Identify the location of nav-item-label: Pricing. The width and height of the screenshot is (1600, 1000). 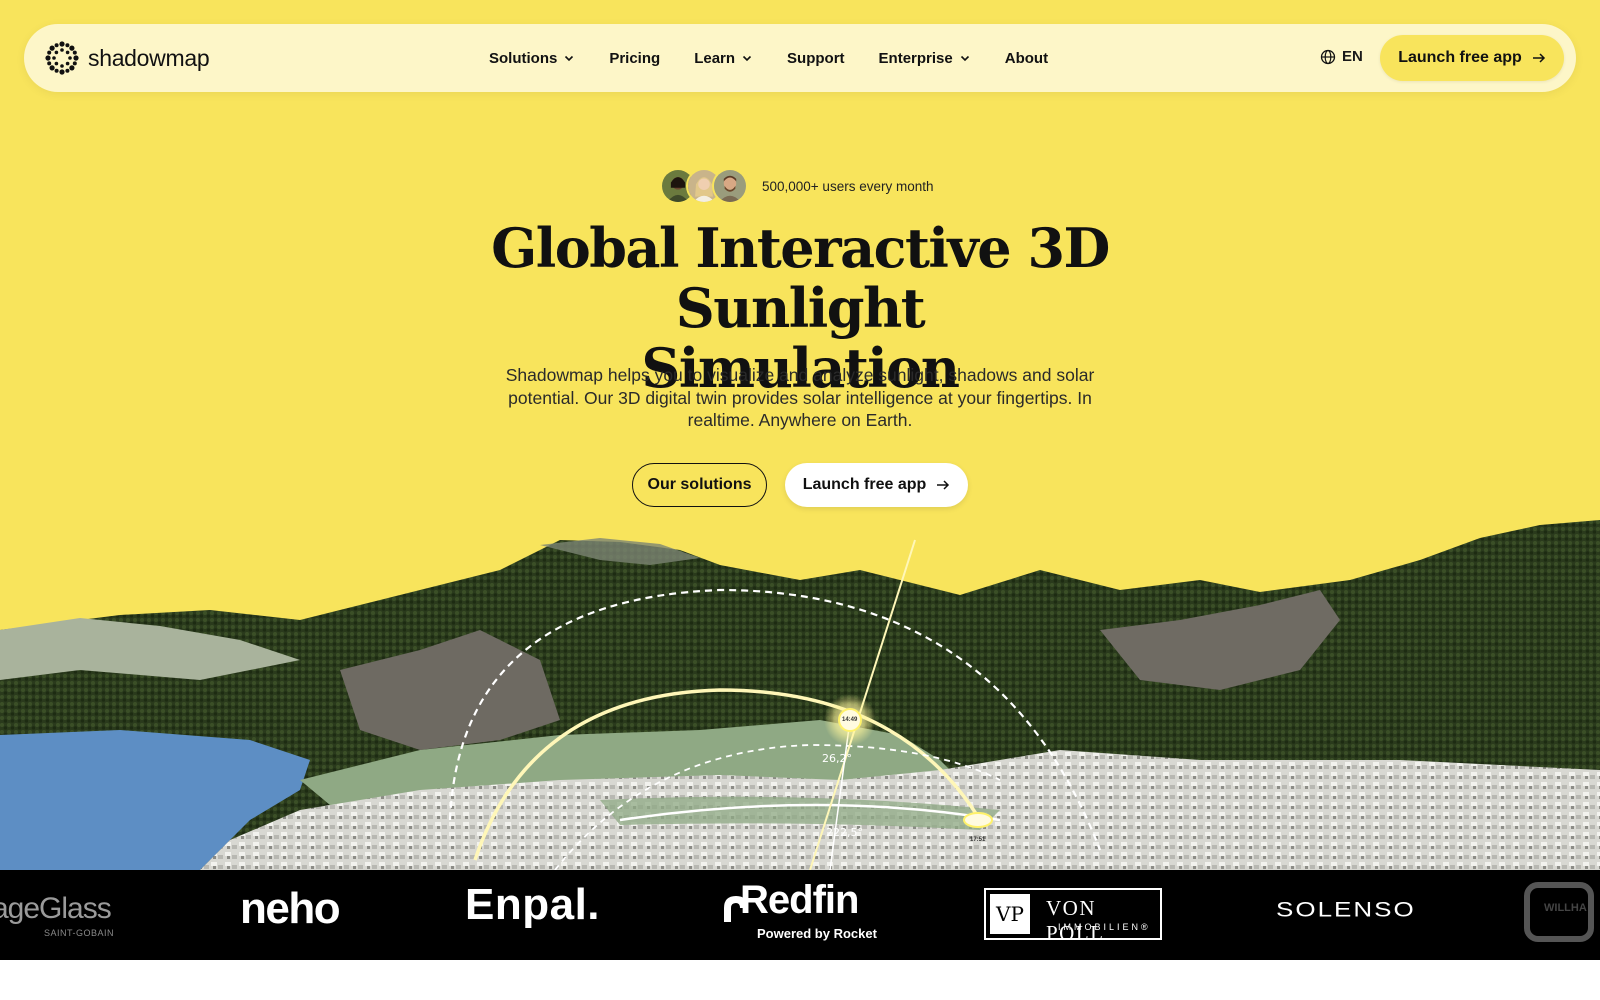
(635, 58).